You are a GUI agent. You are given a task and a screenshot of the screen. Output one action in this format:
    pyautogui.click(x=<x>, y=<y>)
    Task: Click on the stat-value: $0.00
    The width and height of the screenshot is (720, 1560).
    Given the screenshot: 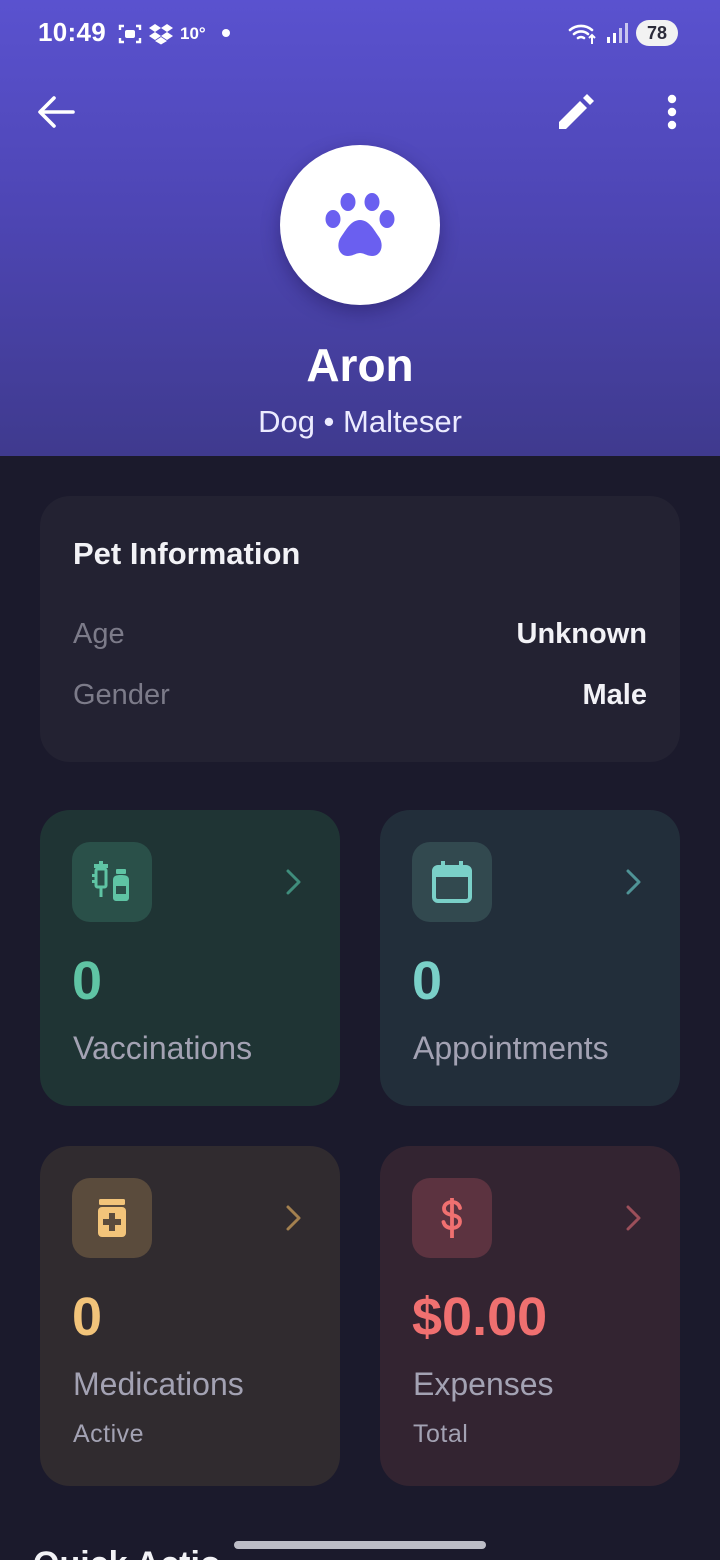 What is the action you would take?
    pyautogui.click(x=480, y=1317)
    